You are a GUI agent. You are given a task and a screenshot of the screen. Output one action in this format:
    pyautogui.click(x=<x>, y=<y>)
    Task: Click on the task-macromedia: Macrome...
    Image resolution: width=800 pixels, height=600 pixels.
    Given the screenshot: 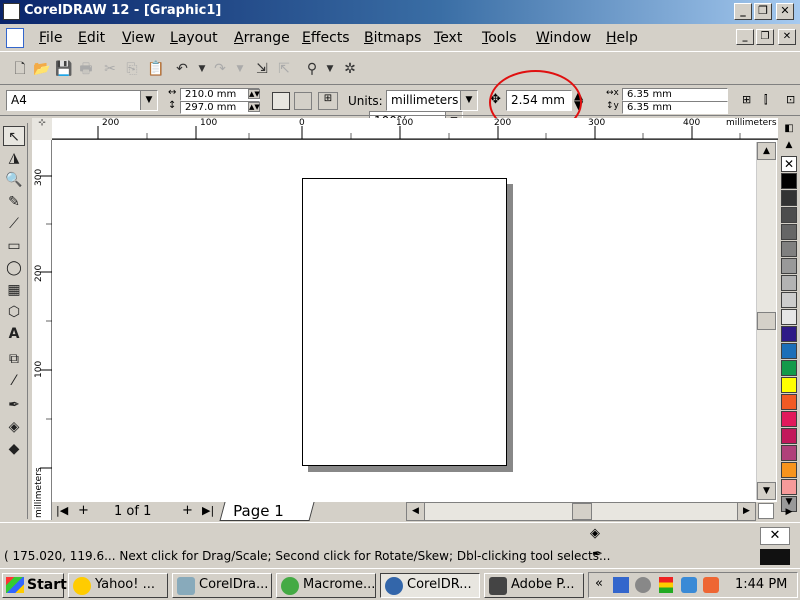 What is the action you would take?
    pyautogui.click(x=326, y=585)
    